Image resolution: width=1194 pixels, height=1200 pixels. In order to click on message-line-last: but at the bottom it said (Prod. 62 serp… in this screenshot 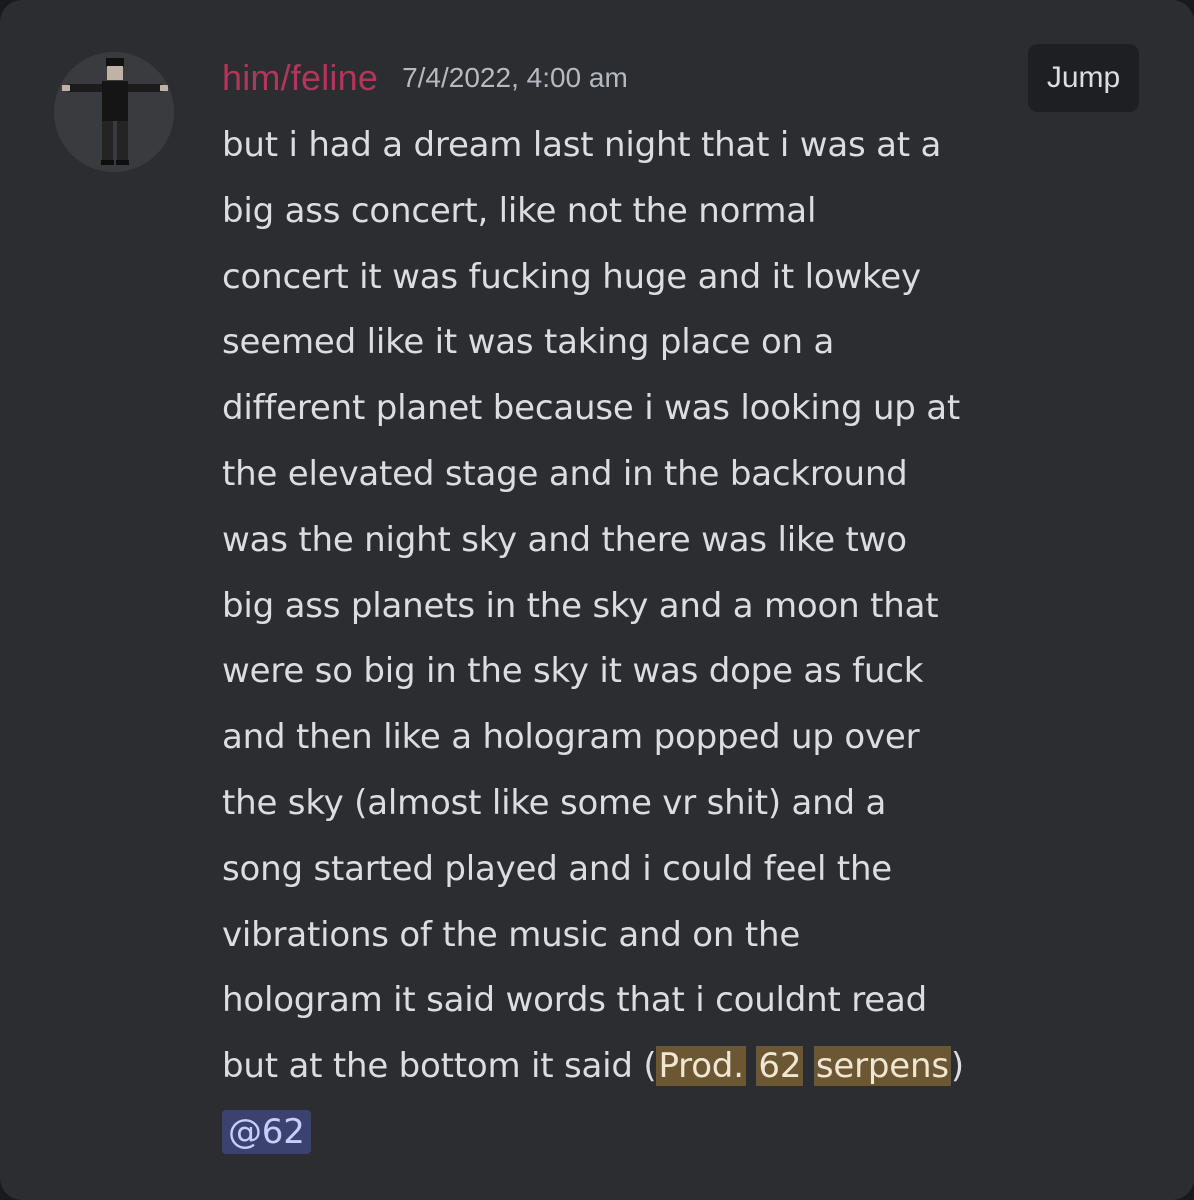, I will do `click(672, 1067)`.